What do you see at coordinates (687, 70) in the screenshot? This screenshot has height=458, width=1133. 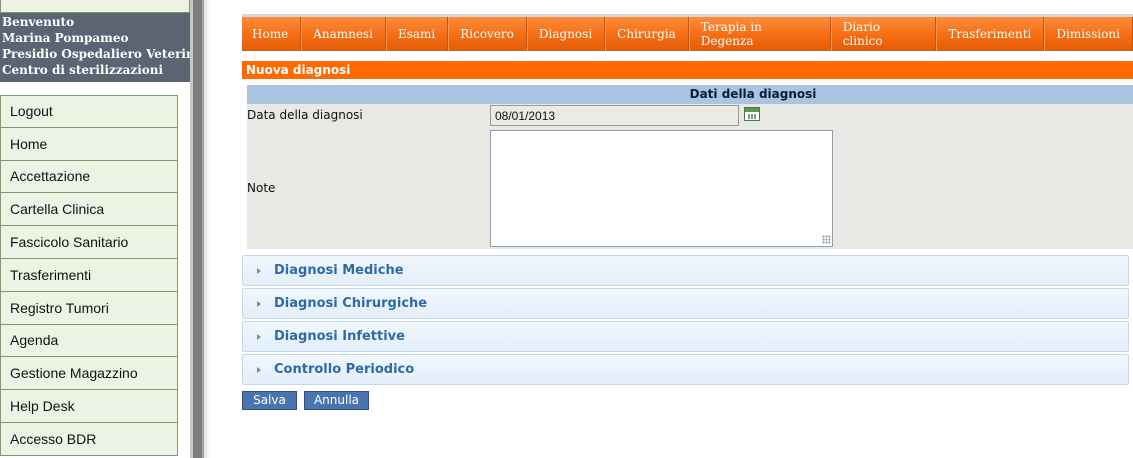 I see `page-title: Nuova diagnosi` at bounding box center [687, 70].